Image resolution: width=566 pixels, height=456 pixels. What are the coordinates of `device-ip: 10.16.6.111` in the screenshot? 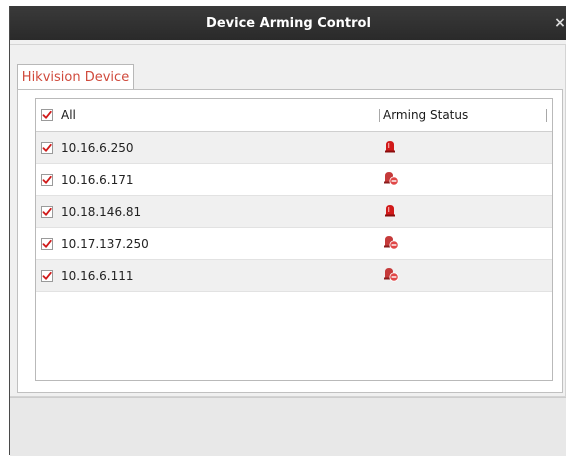 It's located at (97, 275).